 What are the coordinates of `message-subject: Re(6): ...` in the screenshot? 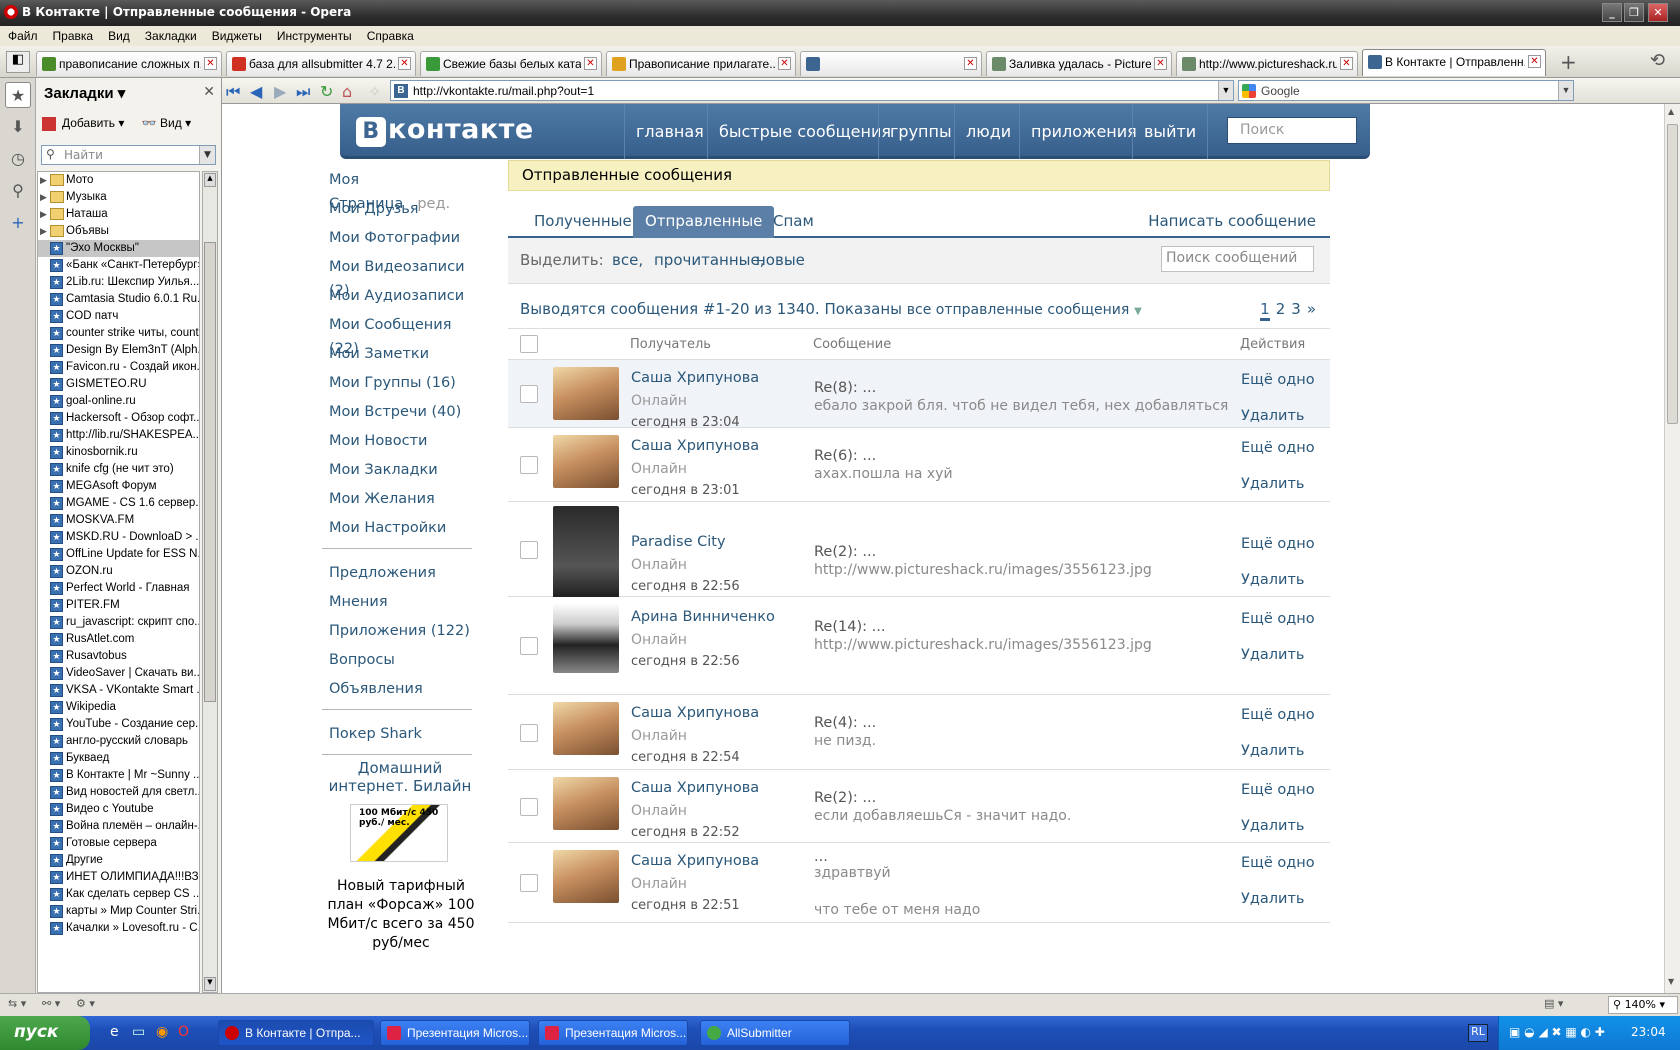 It's located at (845, 456).